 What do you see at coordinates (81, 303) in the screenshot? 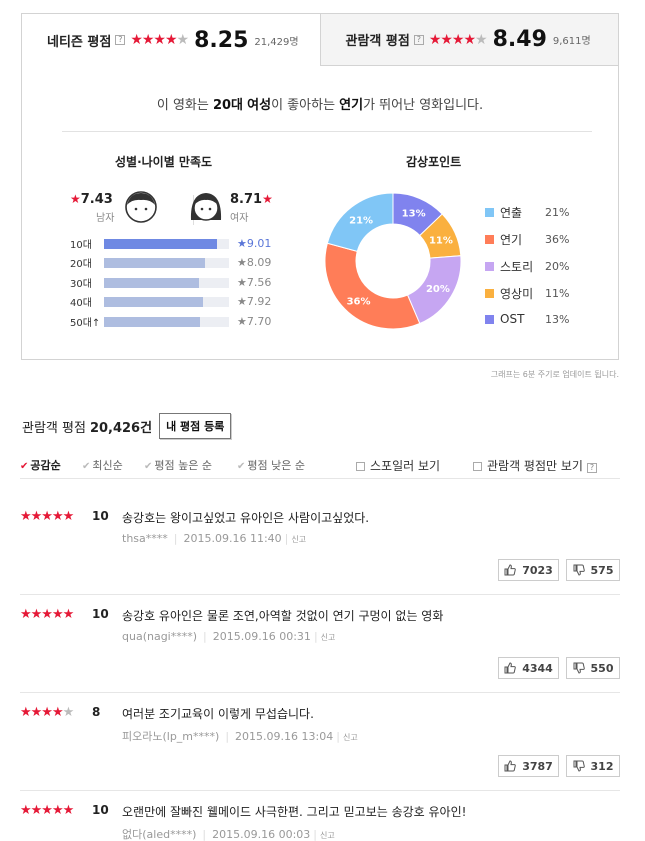
I see `age-label: 40대` at bounding box center [81, 303].